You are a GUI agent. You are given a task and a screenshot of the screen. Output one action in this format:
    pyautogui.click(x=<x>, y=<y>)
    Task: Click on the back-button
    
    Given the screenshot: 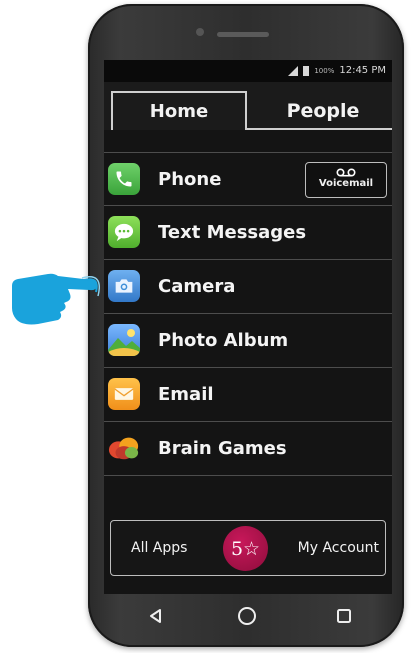 What is the action you would take?
    pyautogui.click(x=156, y=616)
    